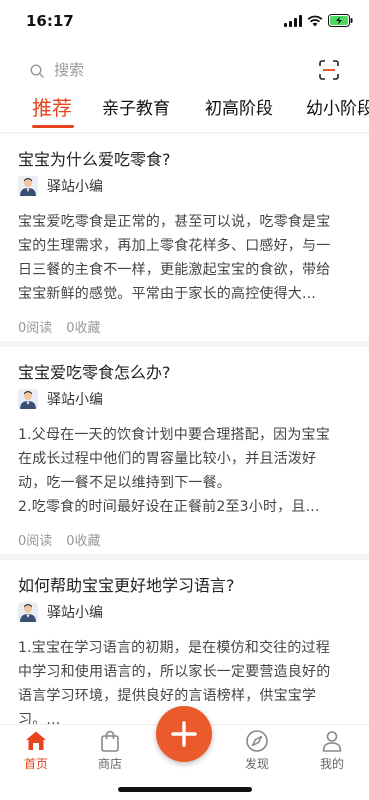 The height and width of the screenshot is (800, 369). I want to click on add-post-button, so click(184, 734).